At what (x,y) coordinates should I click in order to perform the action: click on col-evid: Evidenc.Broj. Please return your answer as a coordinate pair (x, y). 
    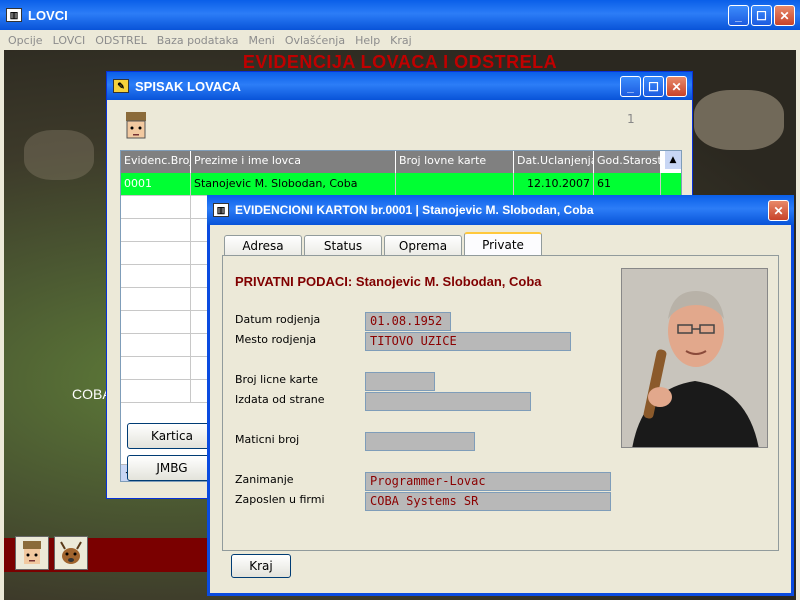
    Looking at the image, I should click on (156, 162).